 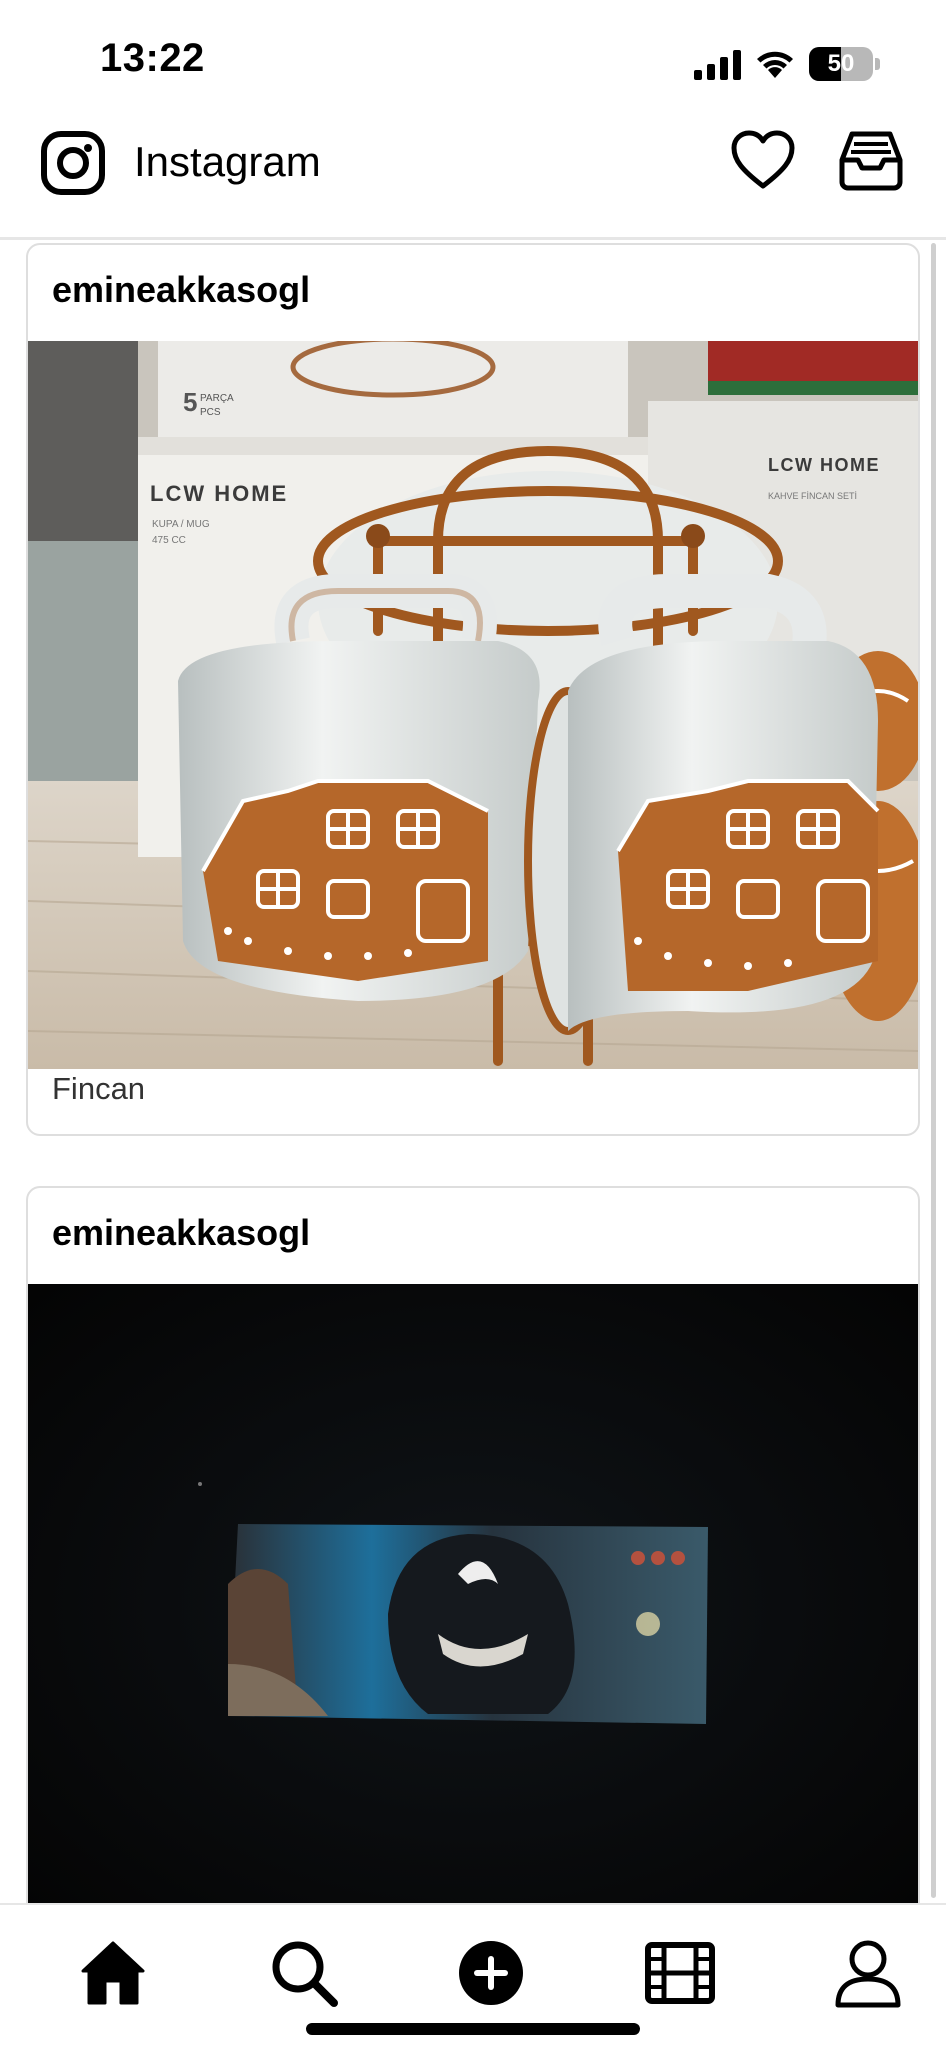 I want to click on box-label-mug: KUPA / MUG, so click(x=181, y=524).